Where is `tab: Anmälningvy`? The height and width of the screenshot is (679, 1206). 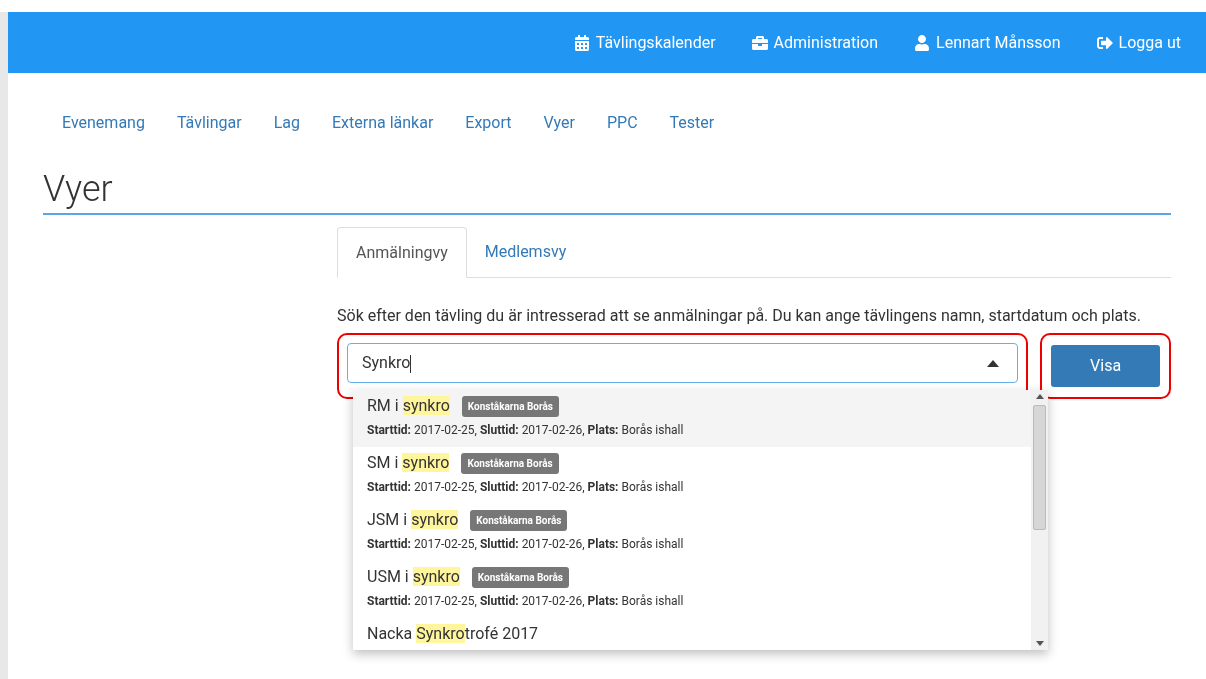 tab: Anmälningvy is located at coordinates (402, 252).